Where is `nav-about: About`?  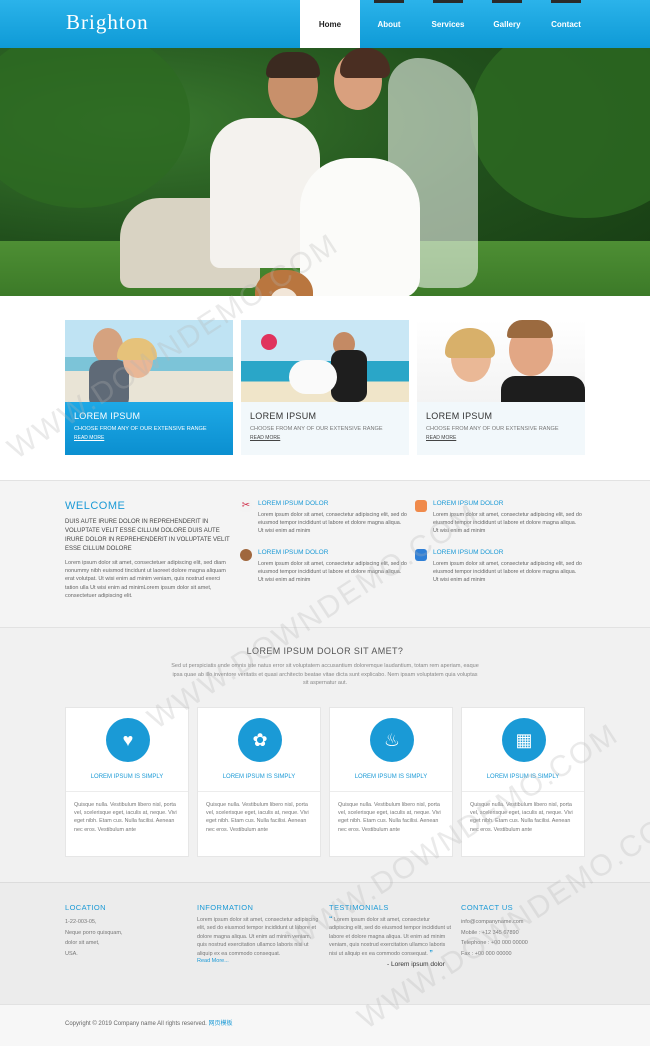
nav-about: About is located at coordinates (389, 24).